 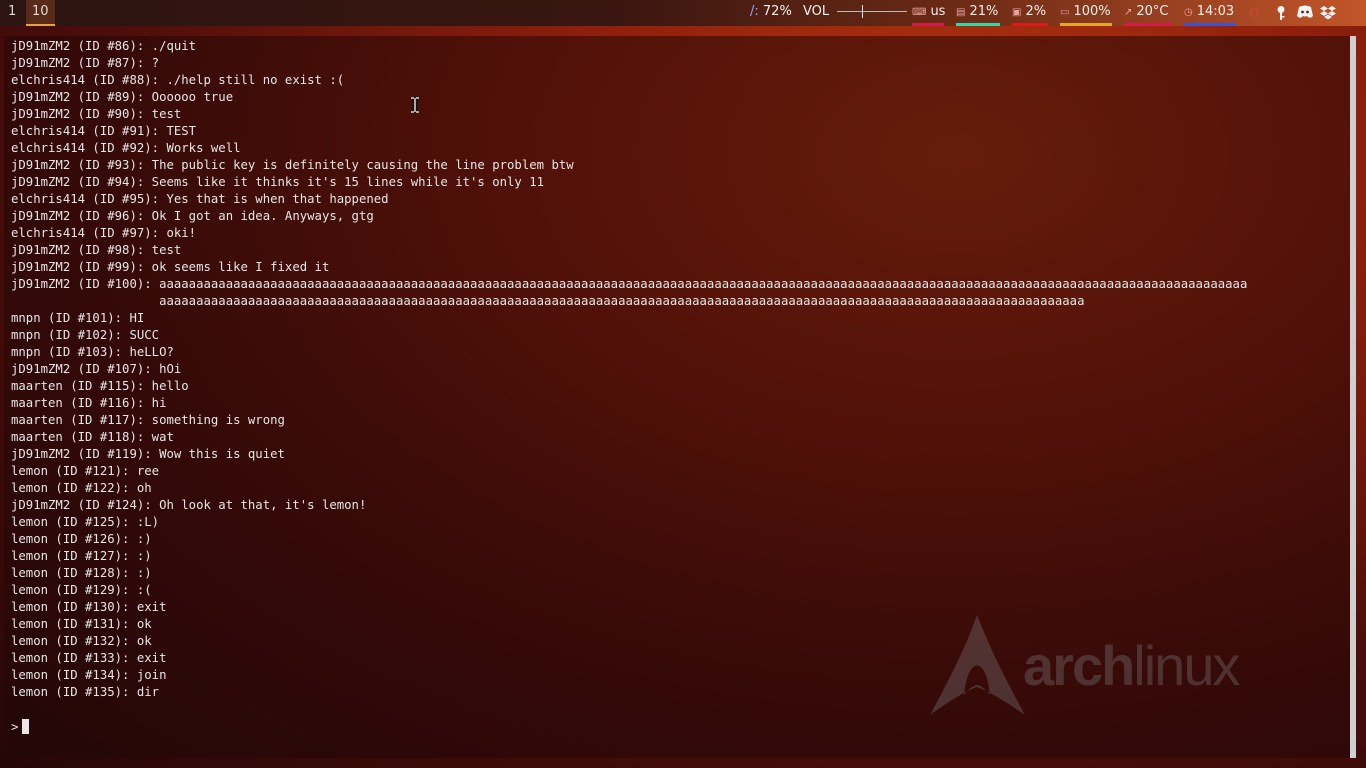 What do you see at coordinates (122, 97) in the screenshot?
I see `chat-line: jD91mZM2 (ID #89): Oooooo true` at bounding box center [122, 97].